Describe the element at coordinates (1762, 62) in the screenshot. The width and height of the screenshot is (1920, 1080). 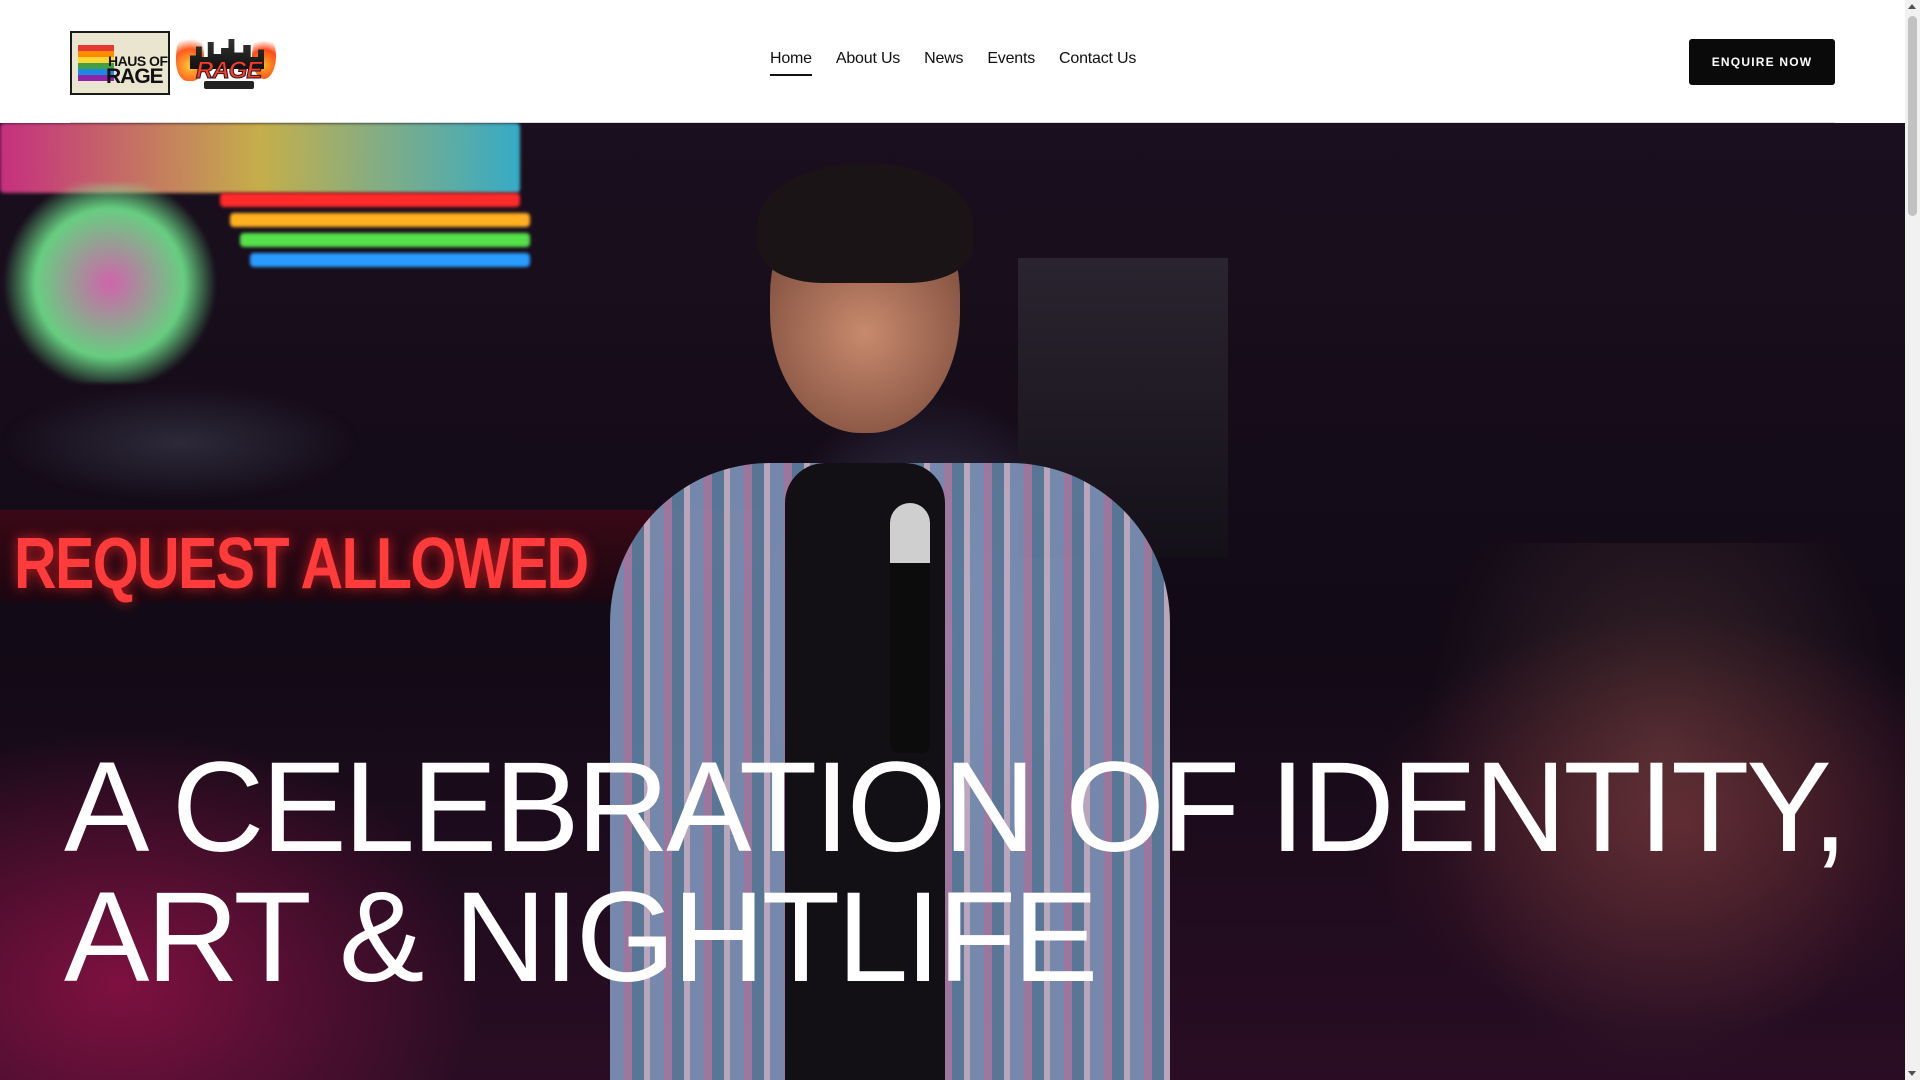
I see `enquire-now-button: ENQUIRE NOW` at that location.